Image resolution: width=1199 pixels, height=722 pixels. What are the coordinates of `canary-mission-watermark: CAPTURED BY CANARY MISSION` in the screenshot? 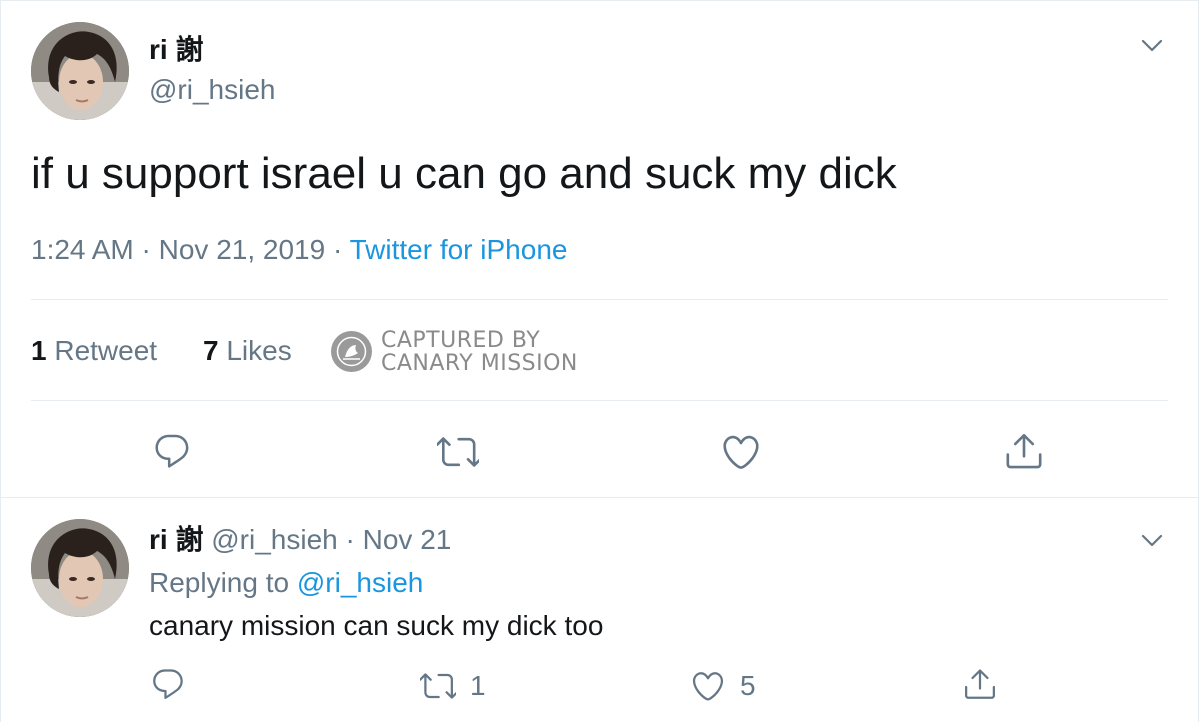 It's located at (461, 352).